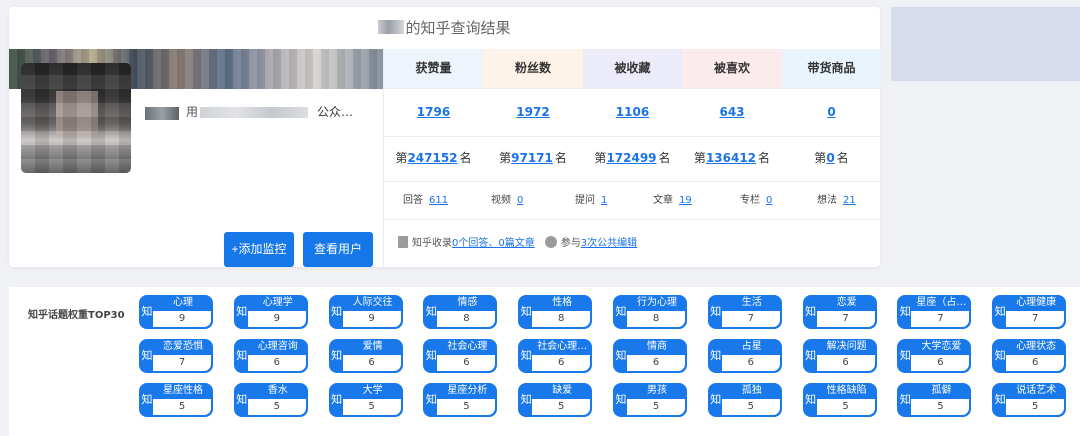 The height and width of the screenshot is (436, 1080). What do you see at coordinates (650, 312) in the screenshot?
I see `topic-tag: 知行为心理 8` at bounding box center [650, 312].